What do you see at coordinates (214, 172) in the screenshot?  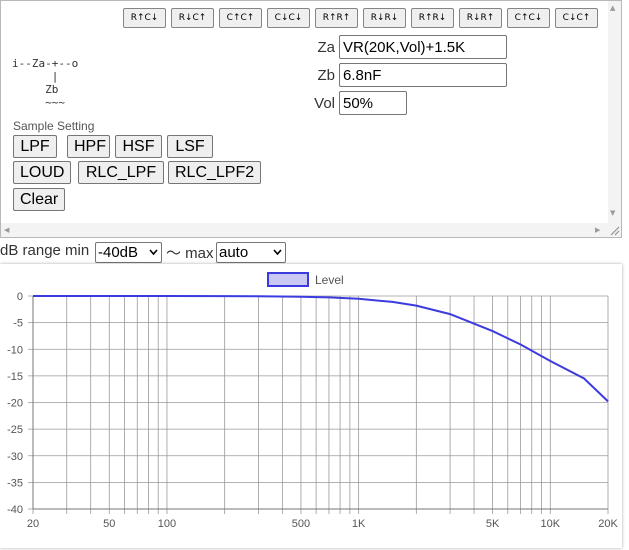 I see `sample-button: RLC_LPF2` at bounding box center [214, 172].